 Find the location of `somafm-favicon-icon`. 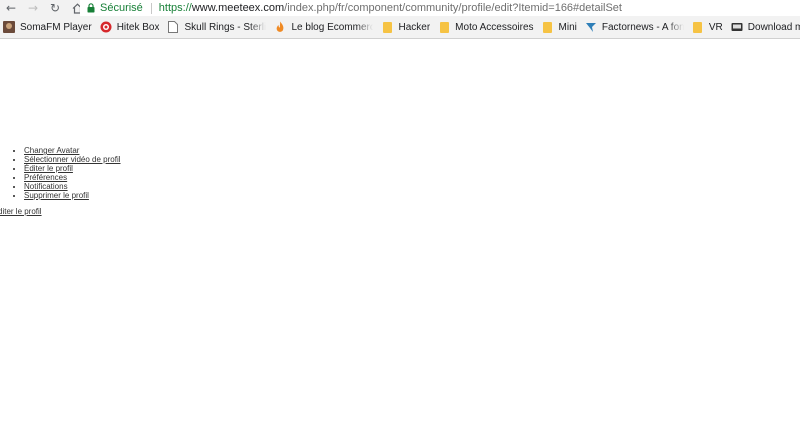

somafm-favicon-icon is located at coordinates (9, 27).